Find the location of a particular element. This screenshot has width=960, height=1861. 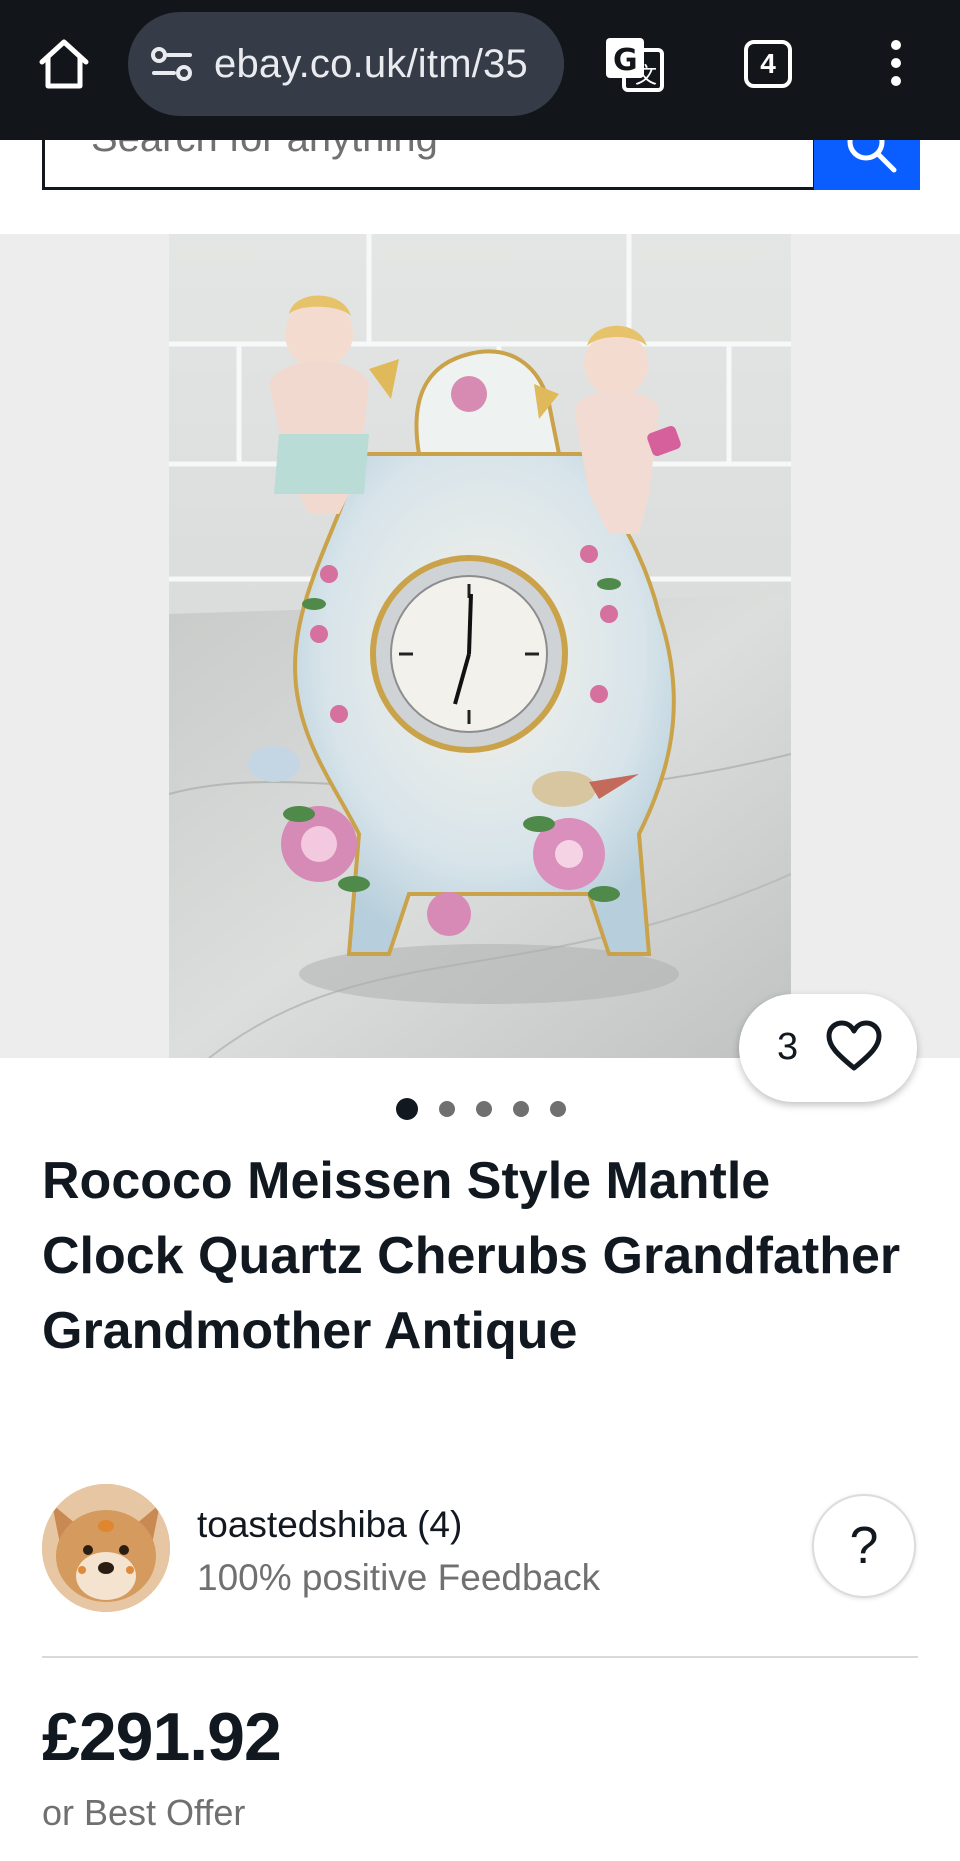

more-vert-icon is located at coordinates (896, 64).